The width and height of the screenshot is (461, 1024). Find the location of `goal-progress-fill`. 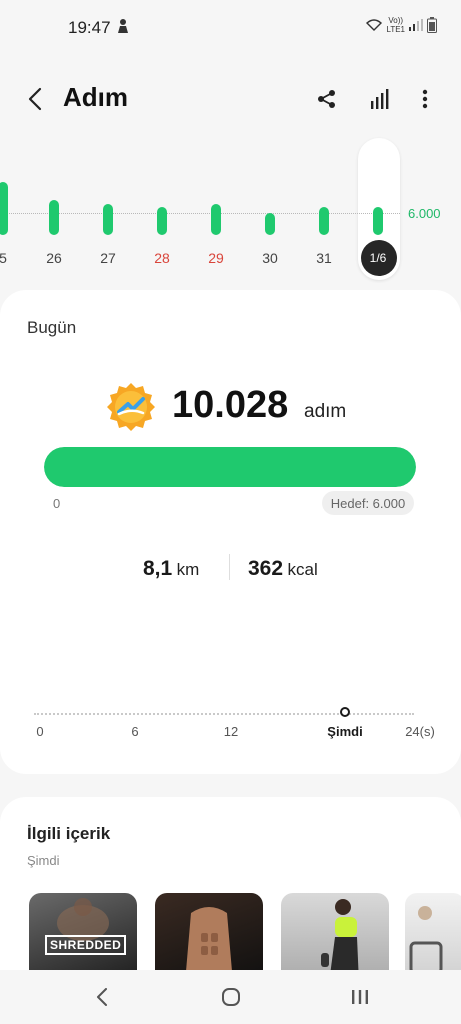

goal-progress-fill is located at coordinates (230, 467).